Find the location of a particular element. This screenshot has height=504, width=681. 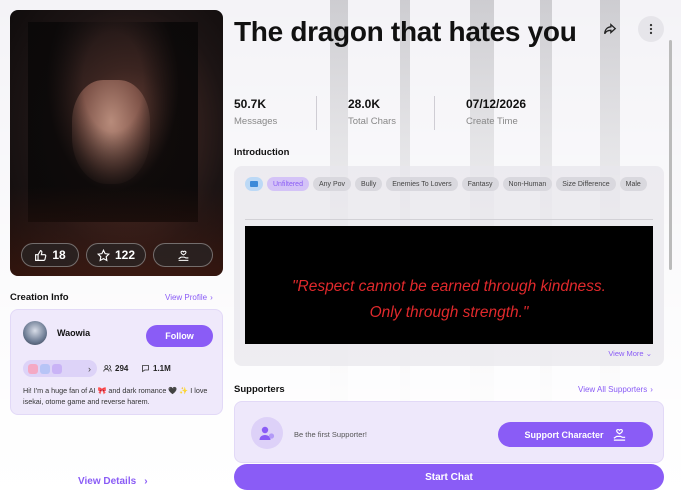

more-options-button is located at coordinates (651, 29).